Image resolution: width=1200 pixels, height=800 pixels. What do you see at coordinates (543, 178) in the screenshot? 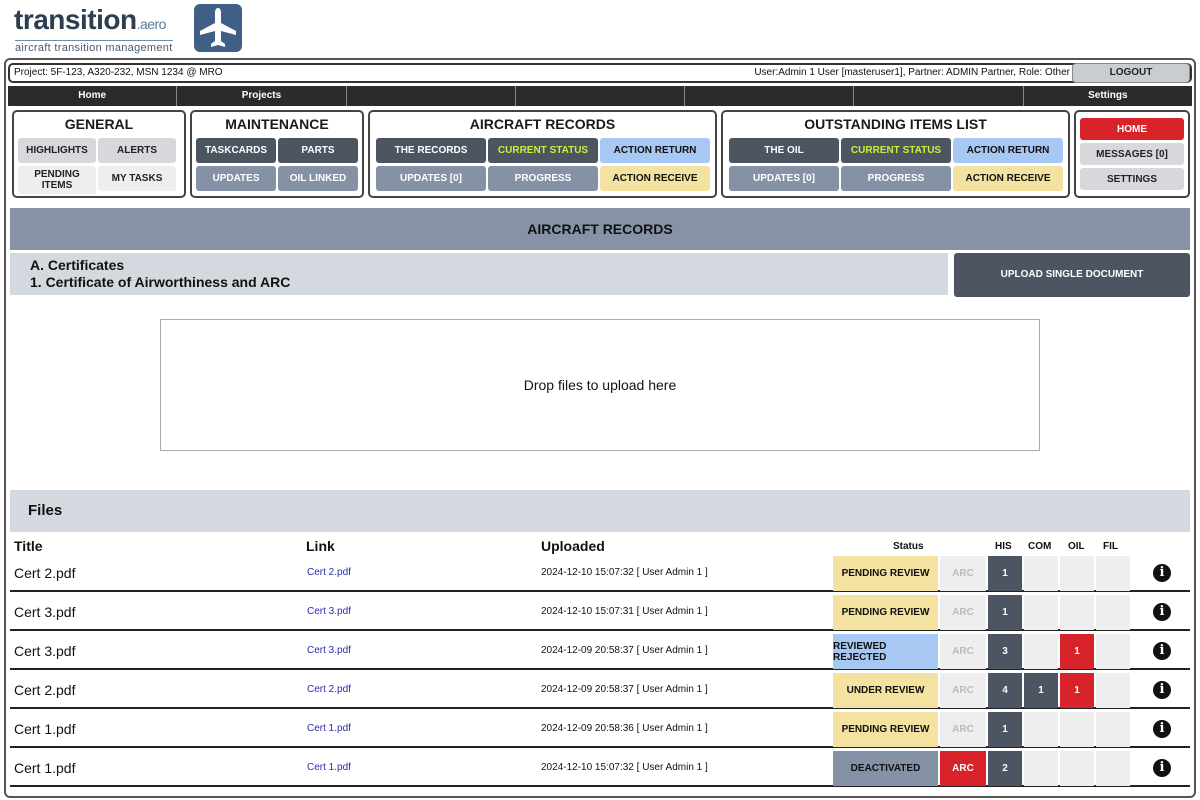
I see `records-progress-button: PROGRESS` at bounding box center [543, 178].